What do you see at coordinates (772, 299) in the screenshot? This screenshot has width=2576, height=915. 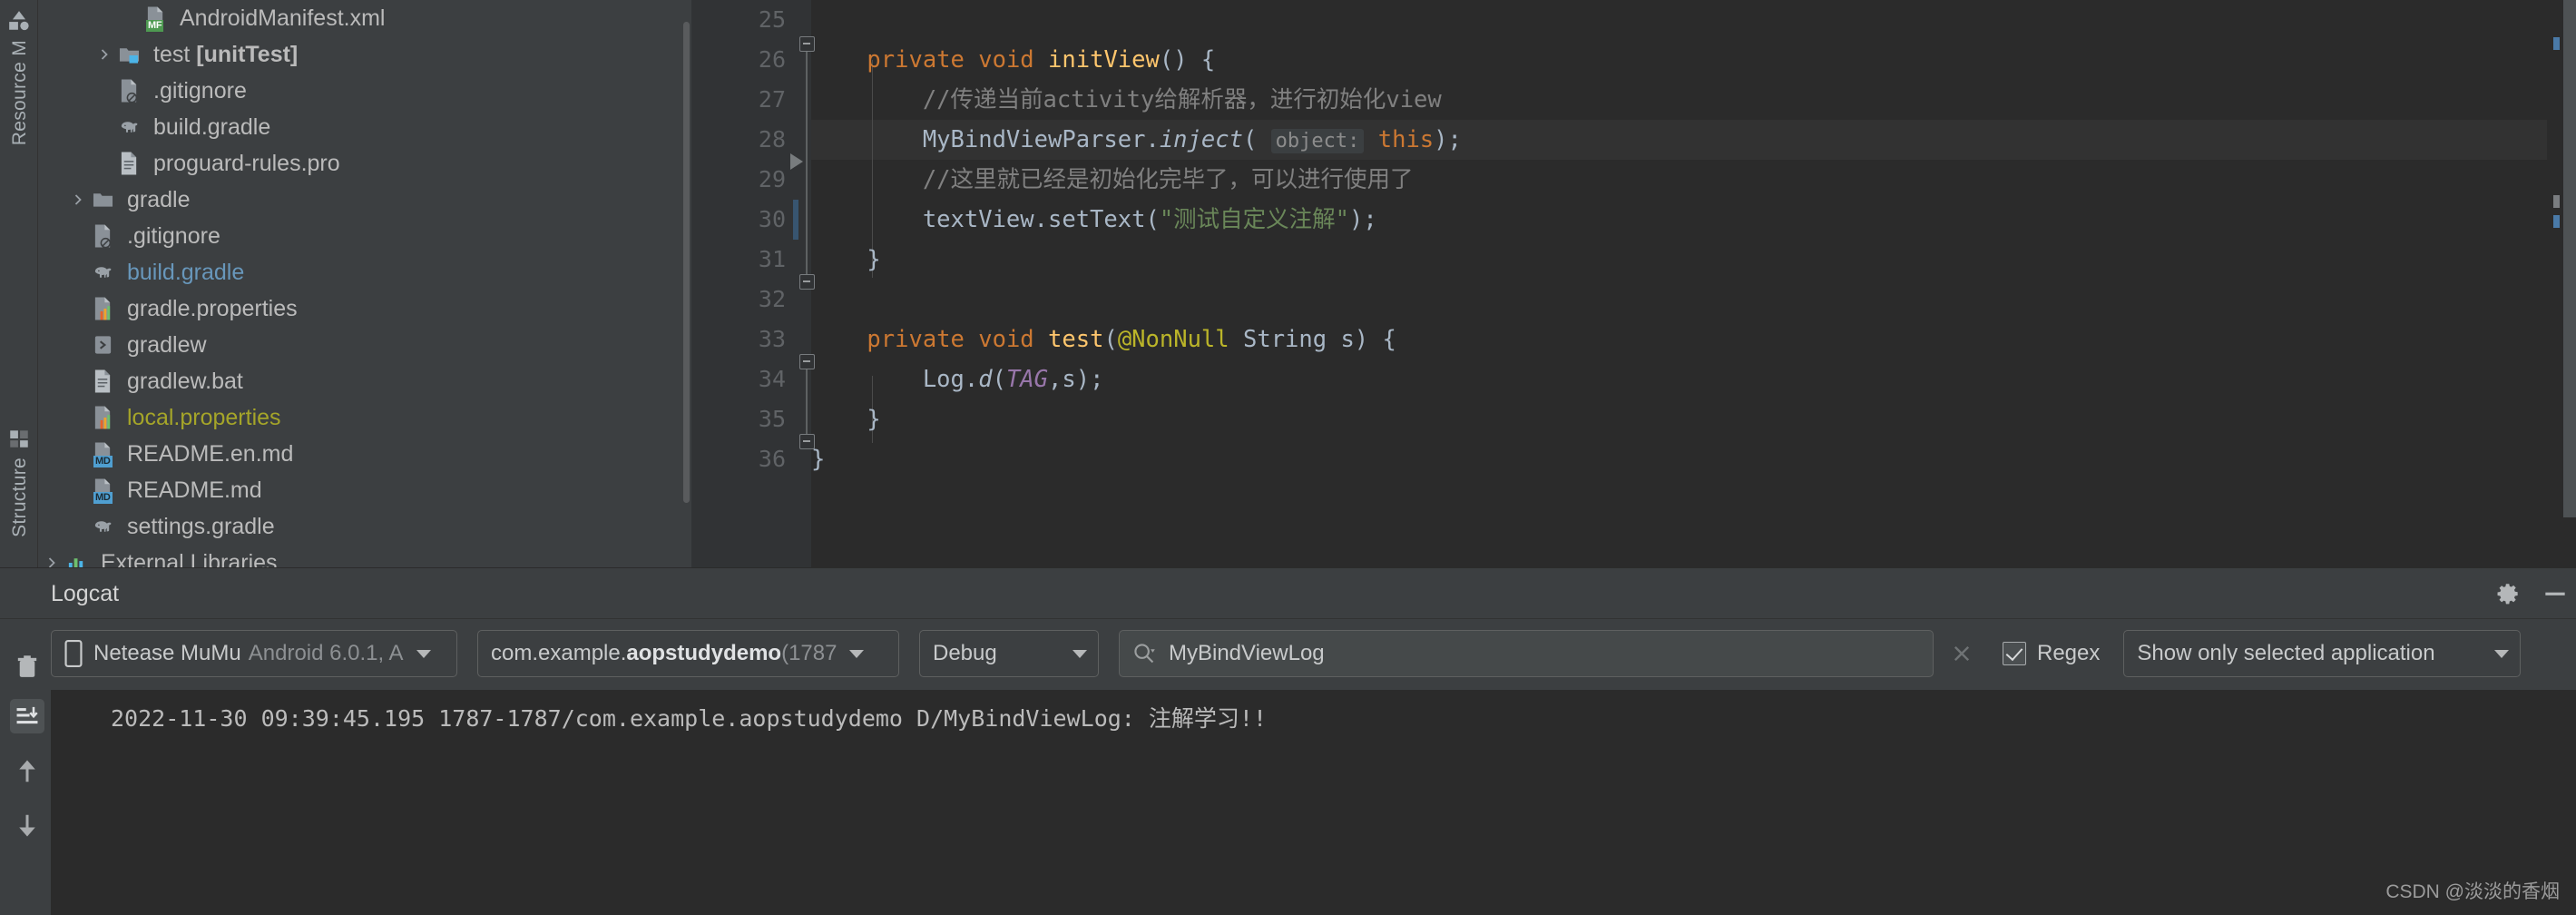 I see `line-number: 32` at bounding box center [772, 299].